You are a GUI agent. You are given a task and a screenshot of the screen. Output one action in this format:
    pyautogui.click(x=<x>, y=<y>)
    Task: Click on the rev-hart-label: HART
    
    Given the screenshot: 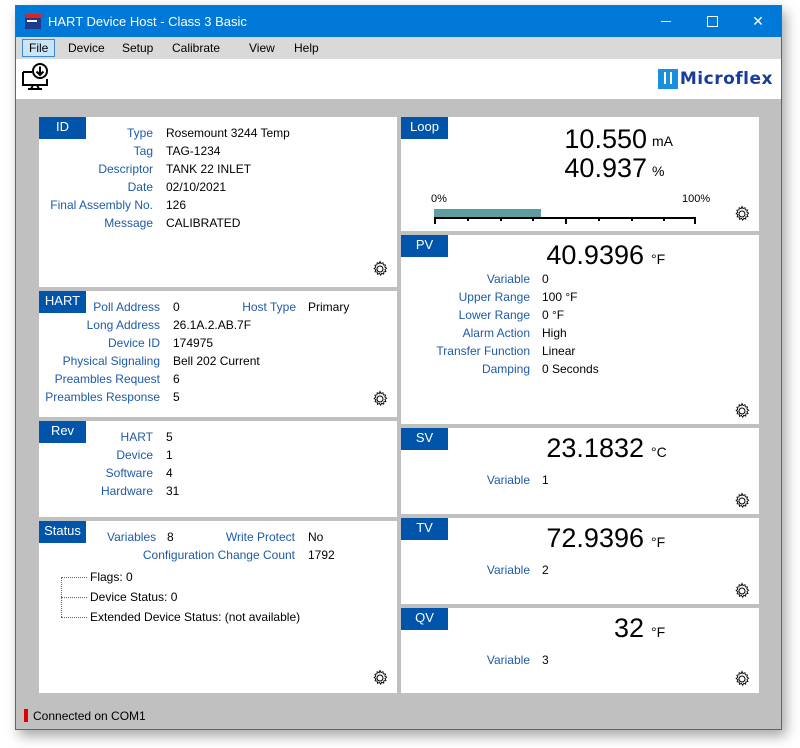 What is the action you would take?
    pyautogui.click(x=136, y=437)
    